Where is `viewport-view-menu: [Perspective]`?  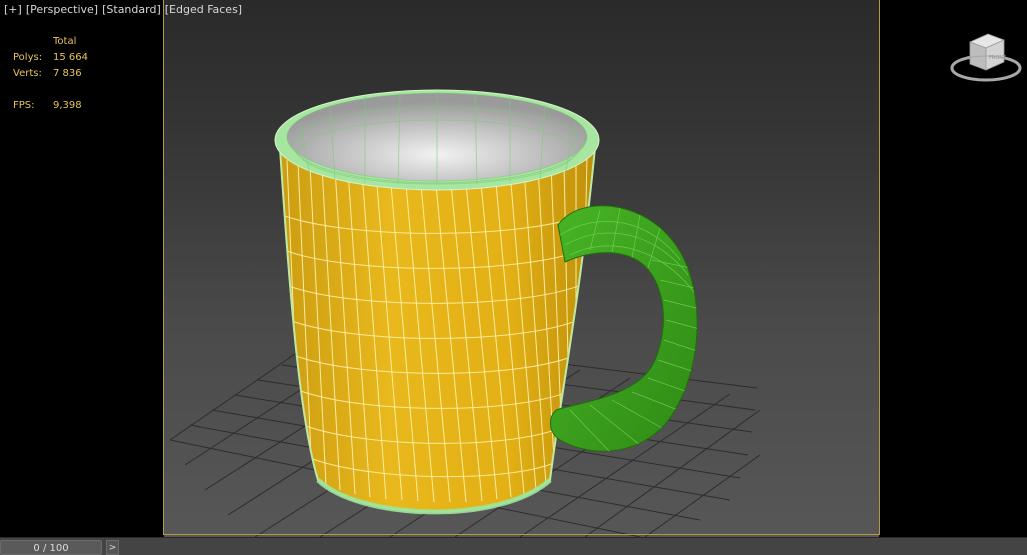 viewport-view-menu: [Perspective] is located at coordinates (62, 9).